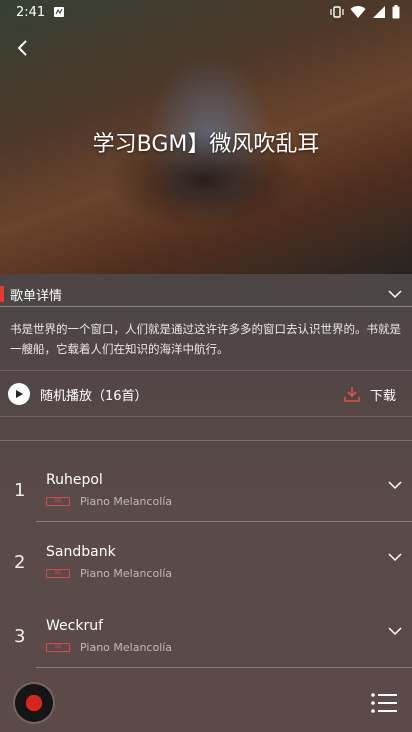 This screenshot has width=412, height=732. What do you see at coordinates (94, 396) in the screenshot?
I see `shuffle-play-label: 随机播放（16首）` at bounding box center [94, 396].